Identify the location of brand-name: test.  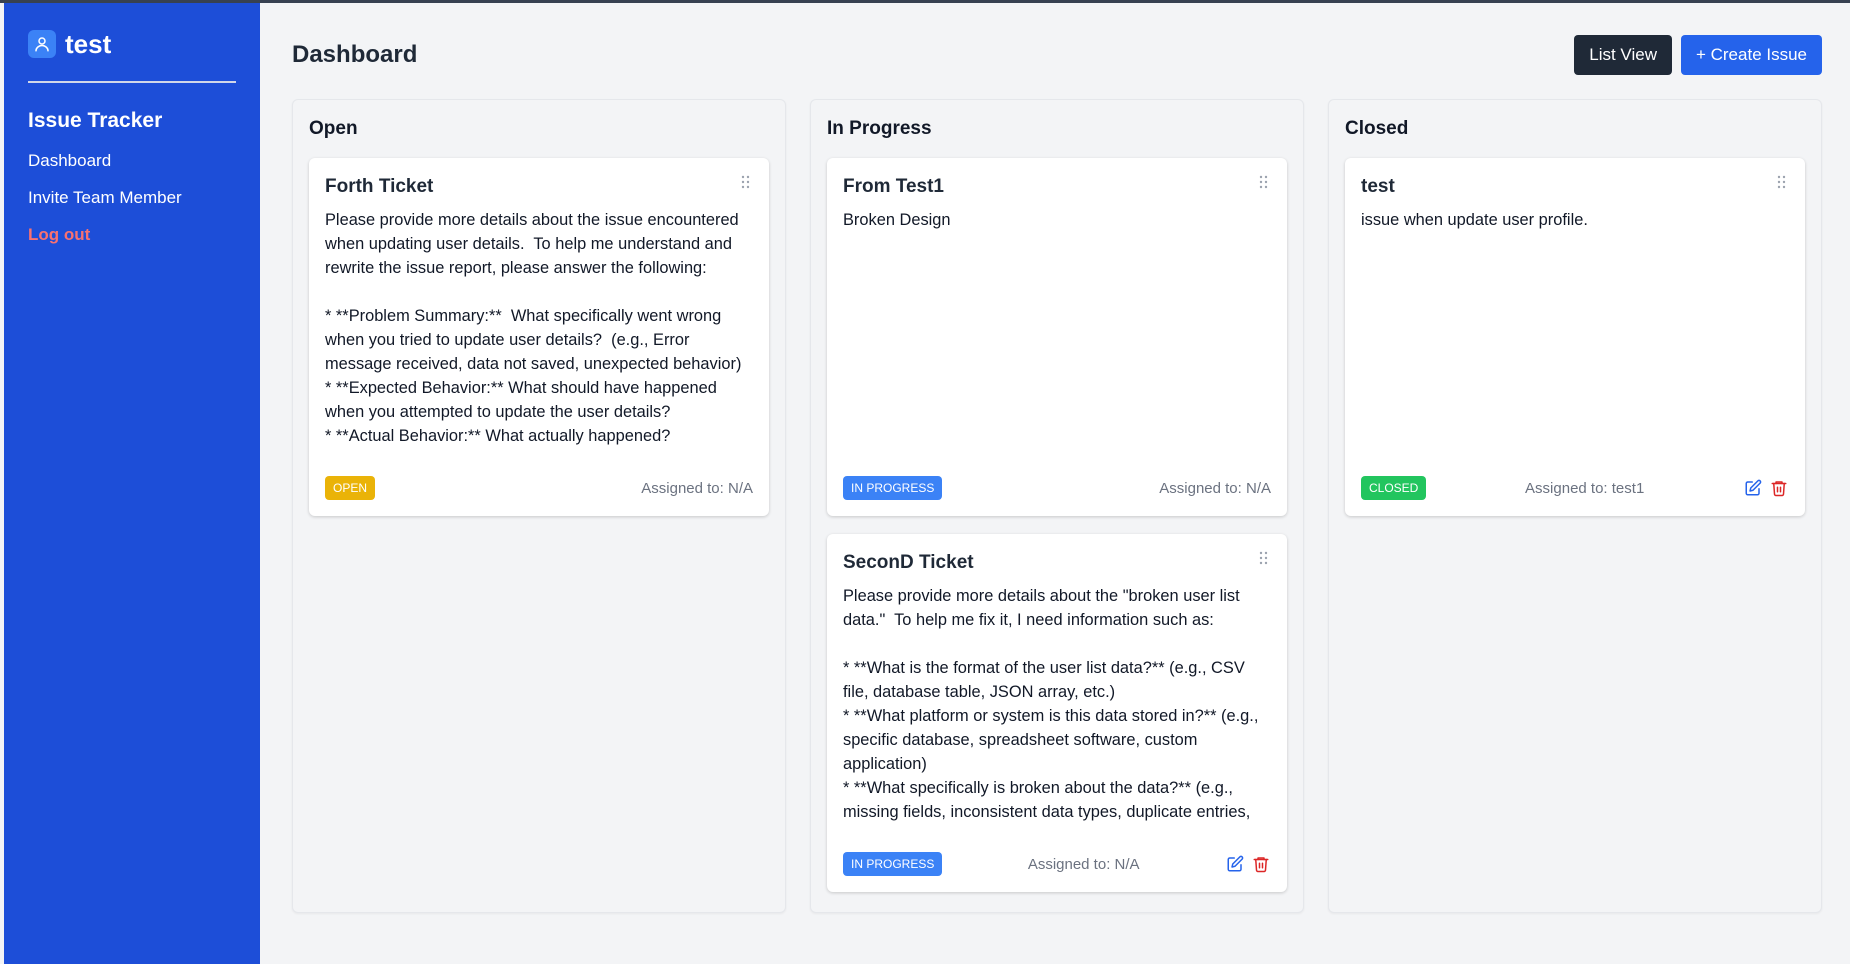
(88, 43).